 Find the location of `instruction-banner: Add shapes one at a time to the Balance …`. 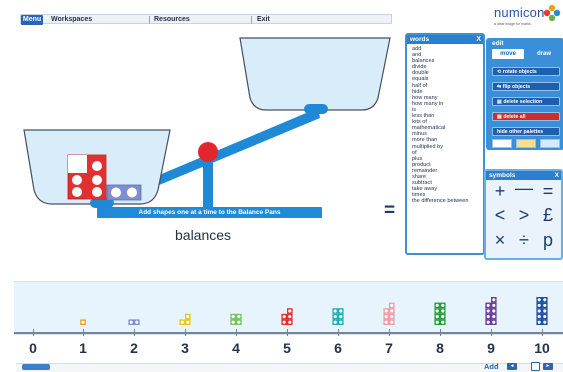

instruction-banner: Add shapes one at a time to the Balance … is located at coordinates (209, 212).